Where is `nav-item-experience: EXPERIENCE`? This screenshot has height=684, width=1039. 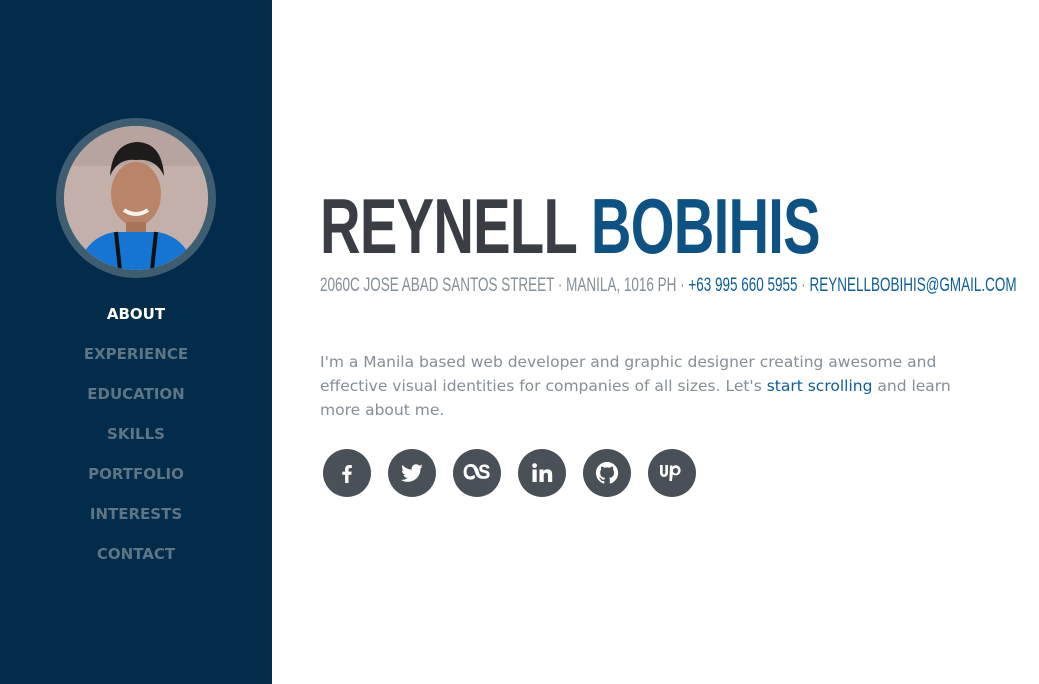 nav-item-experience: EXPERIENCE is located at coordinates (136, 358).